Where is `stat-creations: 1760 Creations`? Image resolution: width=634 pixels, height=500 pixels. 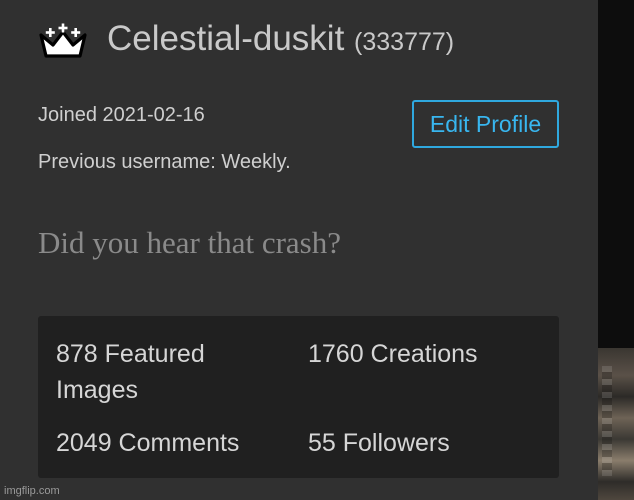 stat-creations: 1760 Creations is located at coordinates (393, 354).